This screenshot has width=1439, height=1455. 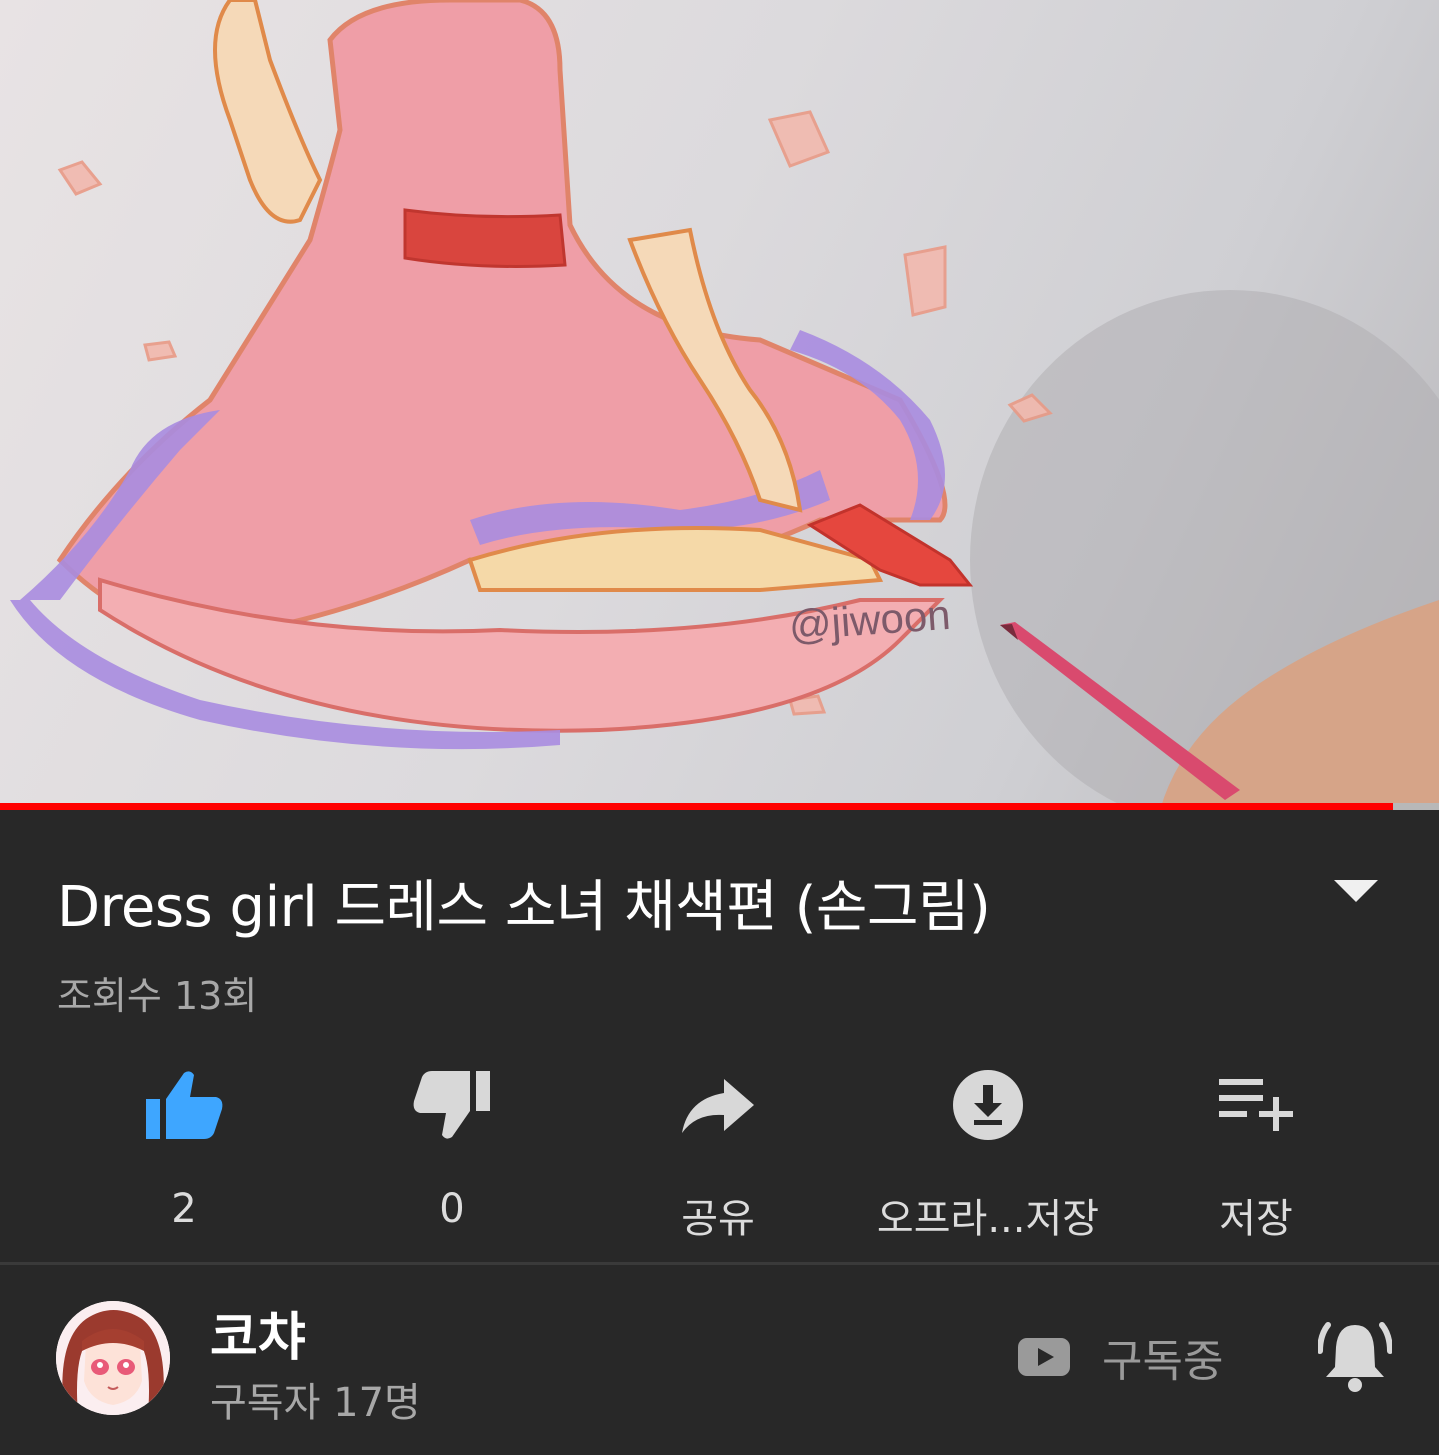 What do you see at coordinates (184, 1209) in the screenshot?
I see `like-count: 2` at bounding box center [184, 1209].